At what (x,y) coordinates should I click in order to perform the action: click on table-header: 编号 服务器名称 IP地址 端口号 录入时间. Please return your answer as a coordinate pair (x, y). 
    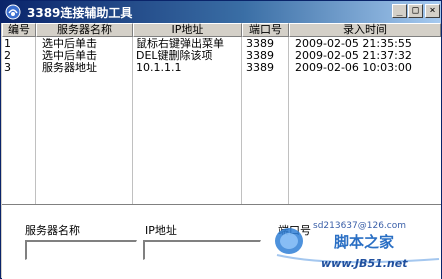
    Looking at the image, I should click on (221, 30).